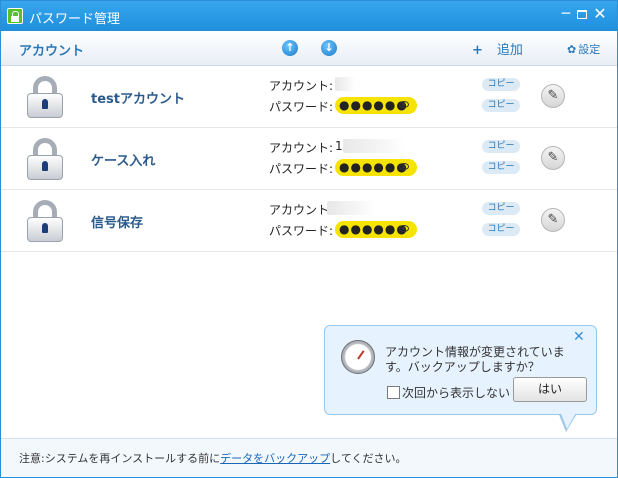 This screenshot has height=478, width=618. Describe the element at coordinates (600, 14) in the screenshot. I see `close-button: ✕` at that location.